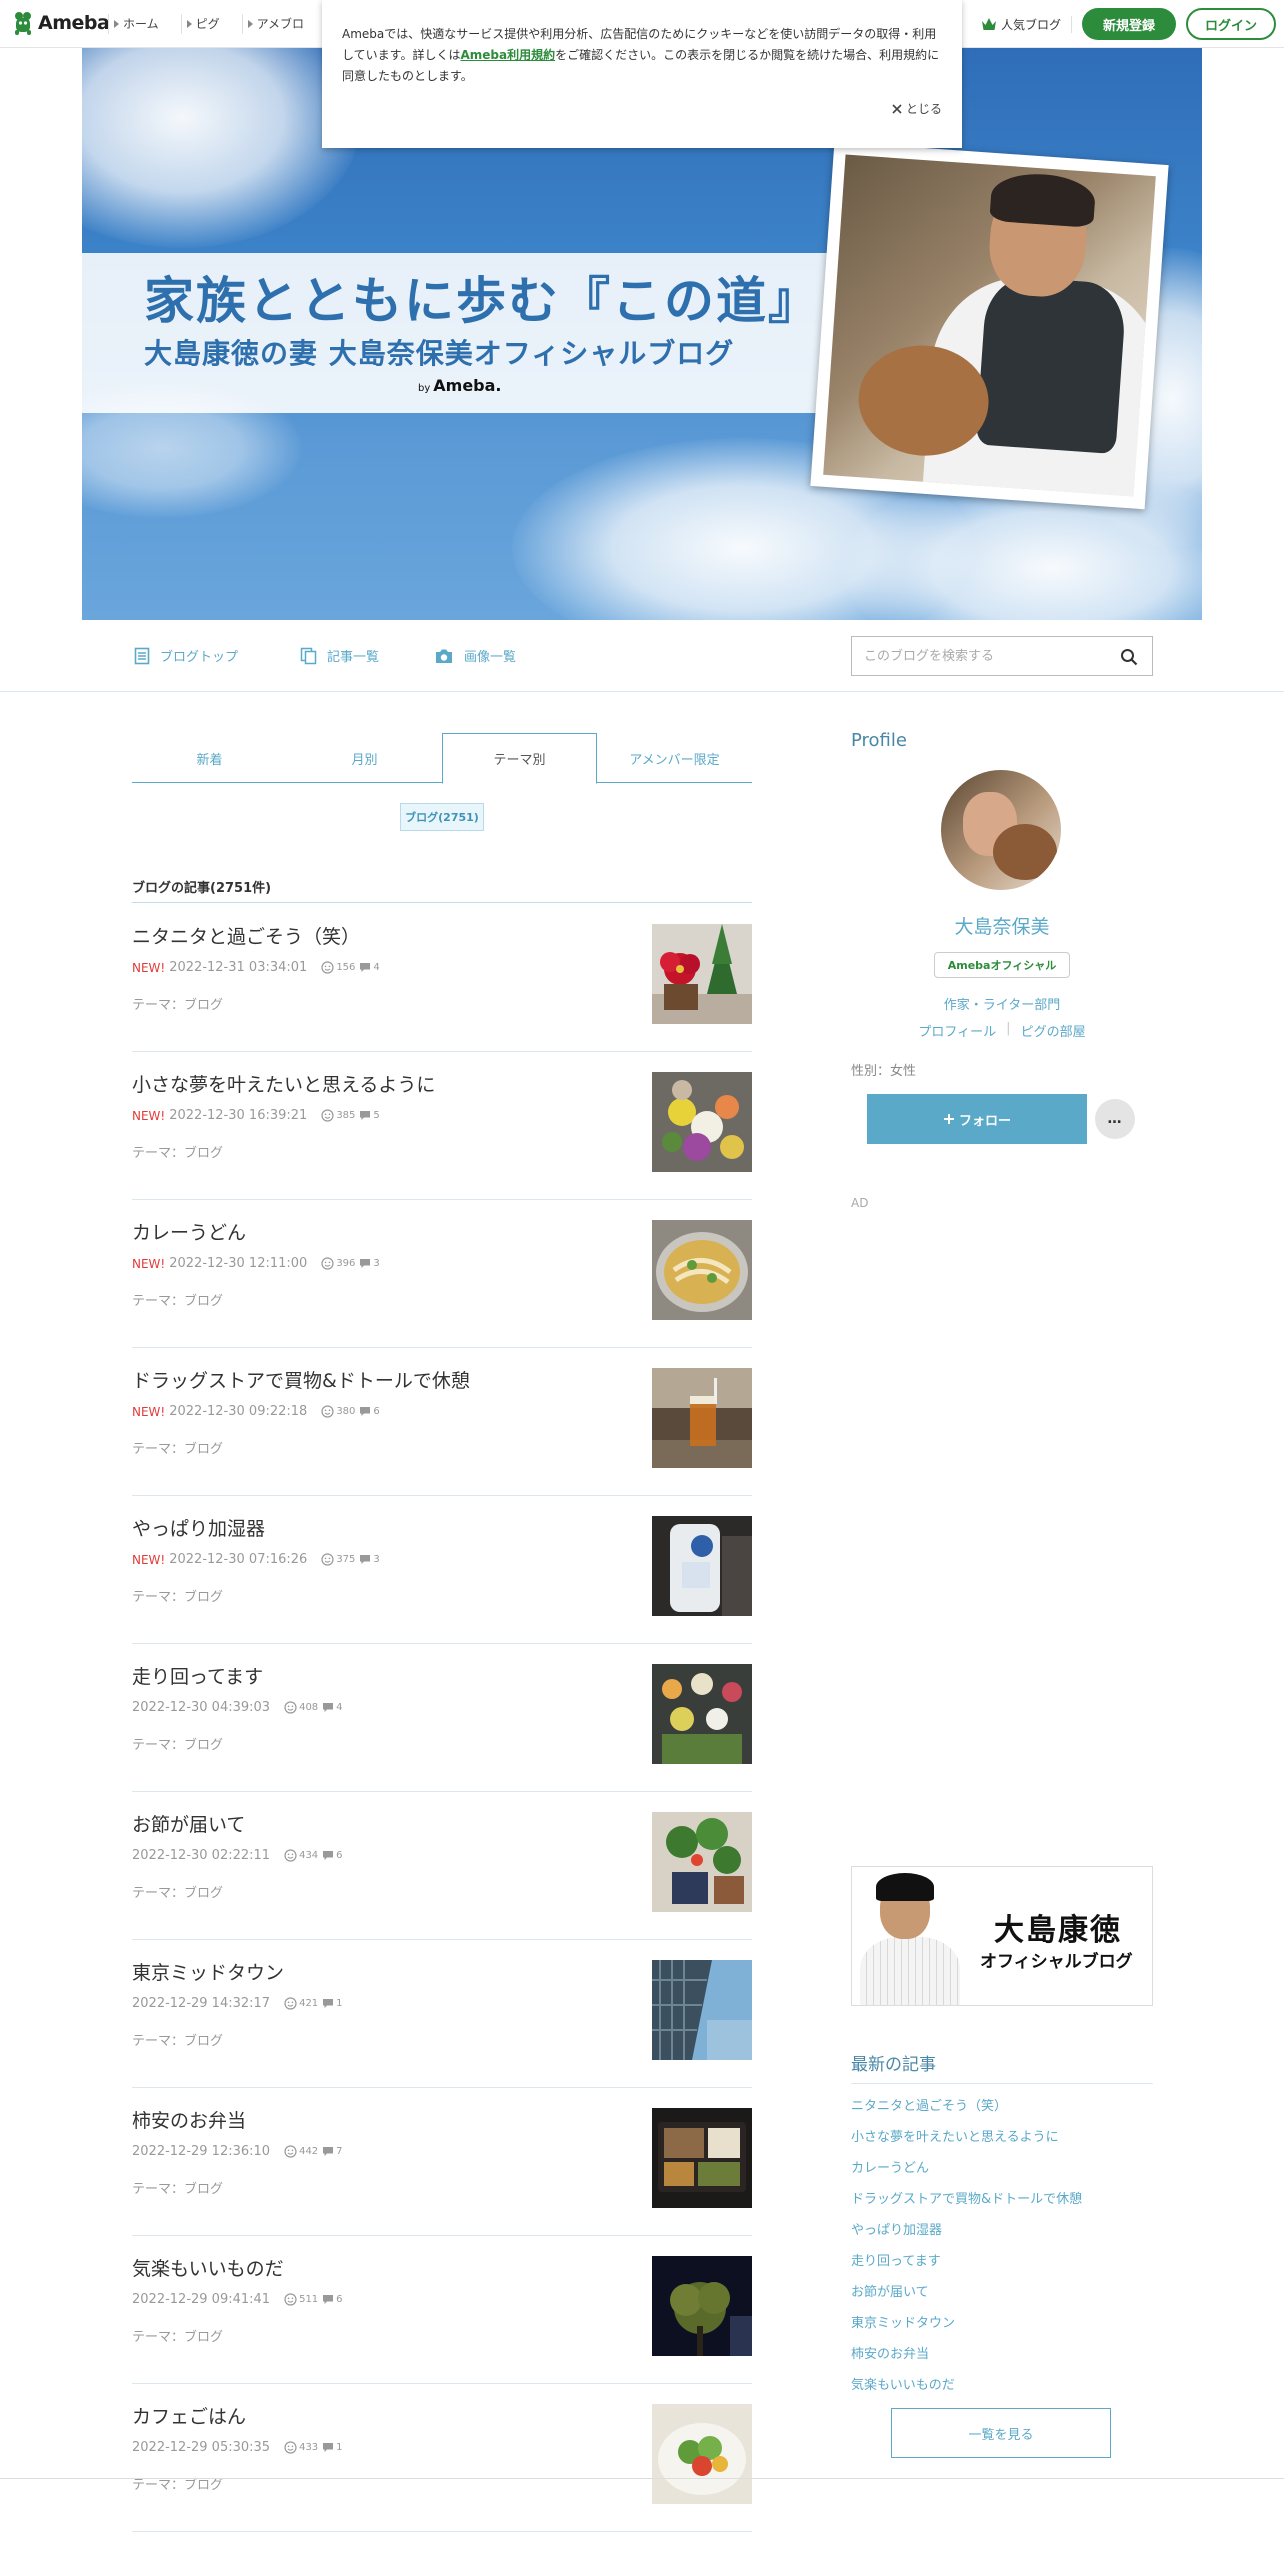 The width and height of the screenshot is (1284, 2568). Describe the element at coordinates (364, 758) in the screenshot. I see `tab-monthly: 月別` at that location.